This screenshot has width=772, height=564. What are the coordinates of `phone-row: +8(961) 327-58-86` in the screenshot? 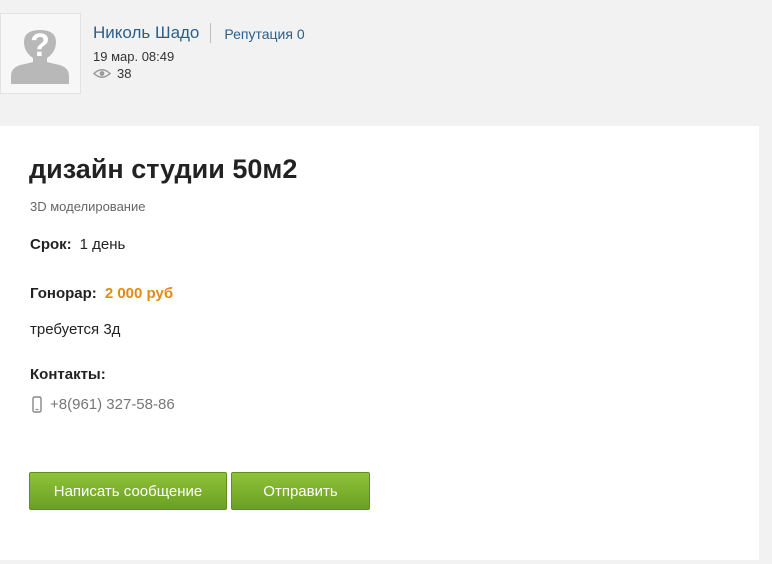 It's located at (103, 404).